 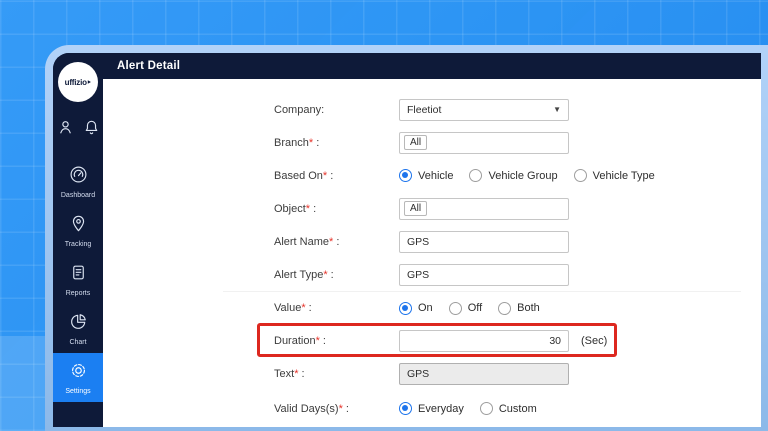 What do you see at coordinates (484, 274) in the screenshot?
I see `alert-type-input: GPS` at bounding box center [484, 274].